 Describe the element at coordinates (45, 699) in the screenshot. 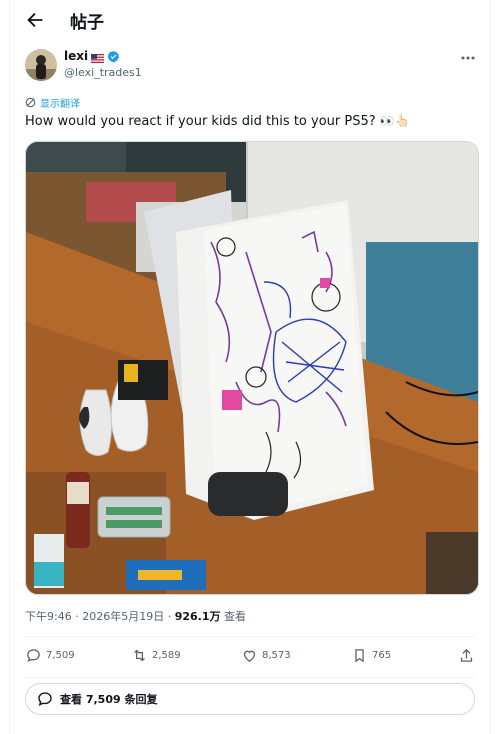

I see `reply-bubble-icon` at that location.